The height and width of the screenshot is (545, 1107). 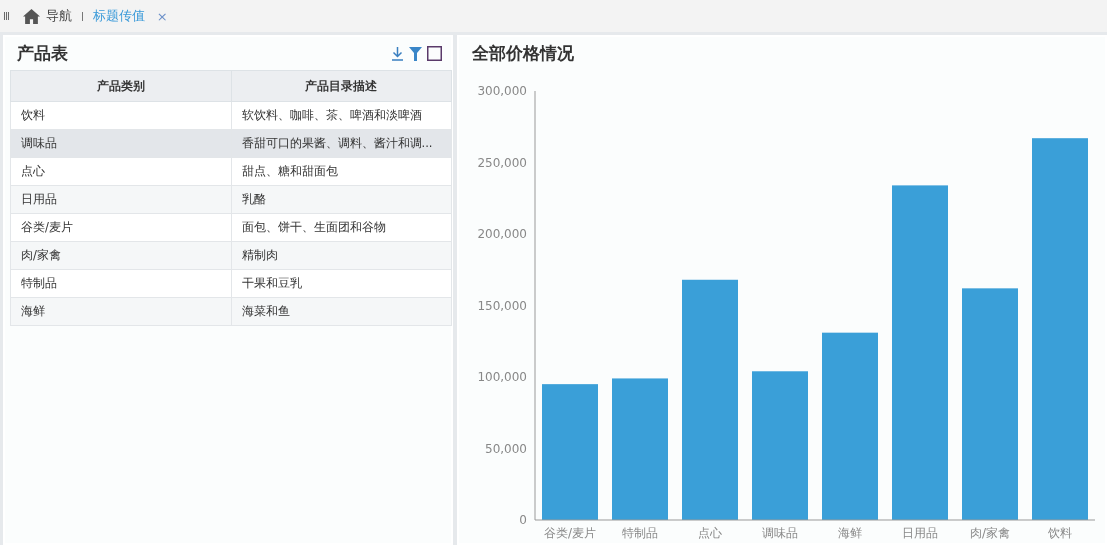 What do you see at coordinates (502, 162) in the screenshot?
I see `axis-tick-label: 250,000` at bounding box center [502, 162].